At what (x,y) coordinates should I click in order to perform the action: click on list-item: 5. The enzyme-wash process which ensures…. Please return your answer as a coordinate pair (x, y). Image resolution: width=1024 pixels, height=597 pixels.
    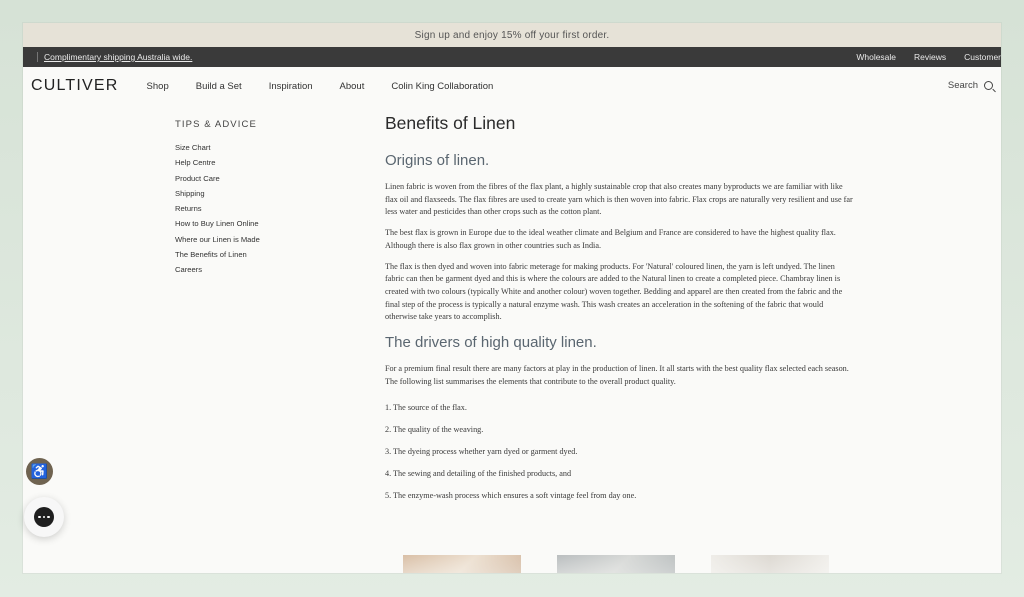
    Looking at the image, I should click on (511, 496).